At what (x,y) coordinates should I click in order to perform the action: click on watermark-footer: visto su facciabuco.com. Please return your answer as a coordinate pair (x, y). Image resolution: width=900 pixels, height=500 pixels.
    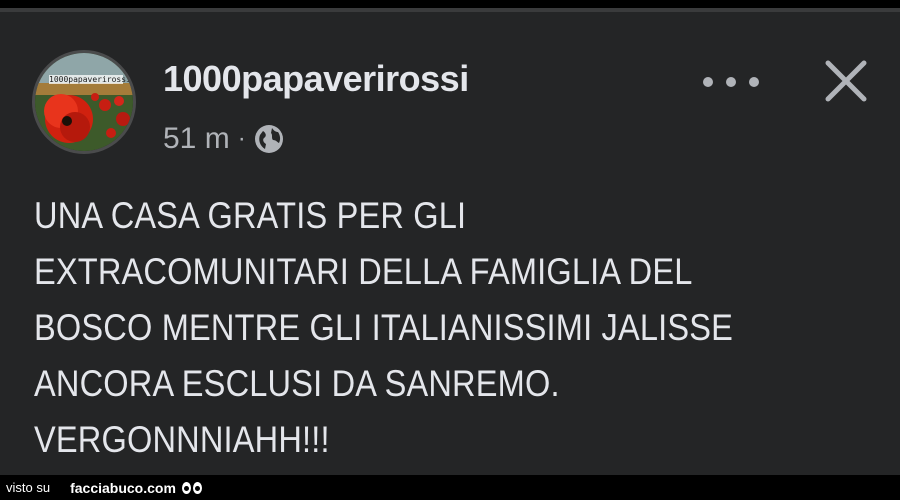
    Looking at the image, I should click on (450, 487).